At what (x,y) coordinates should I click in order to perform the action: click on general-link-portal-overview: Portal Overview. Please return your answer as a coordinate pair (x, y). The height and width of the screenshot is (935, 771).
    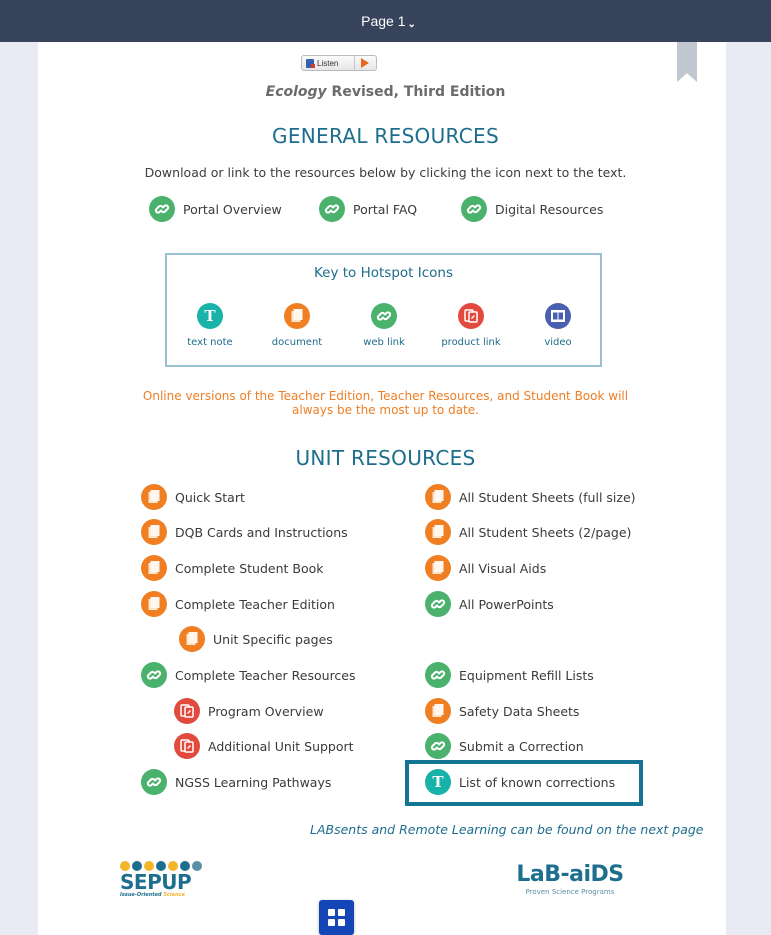
    Looking at the image, I should click on (215, 209).